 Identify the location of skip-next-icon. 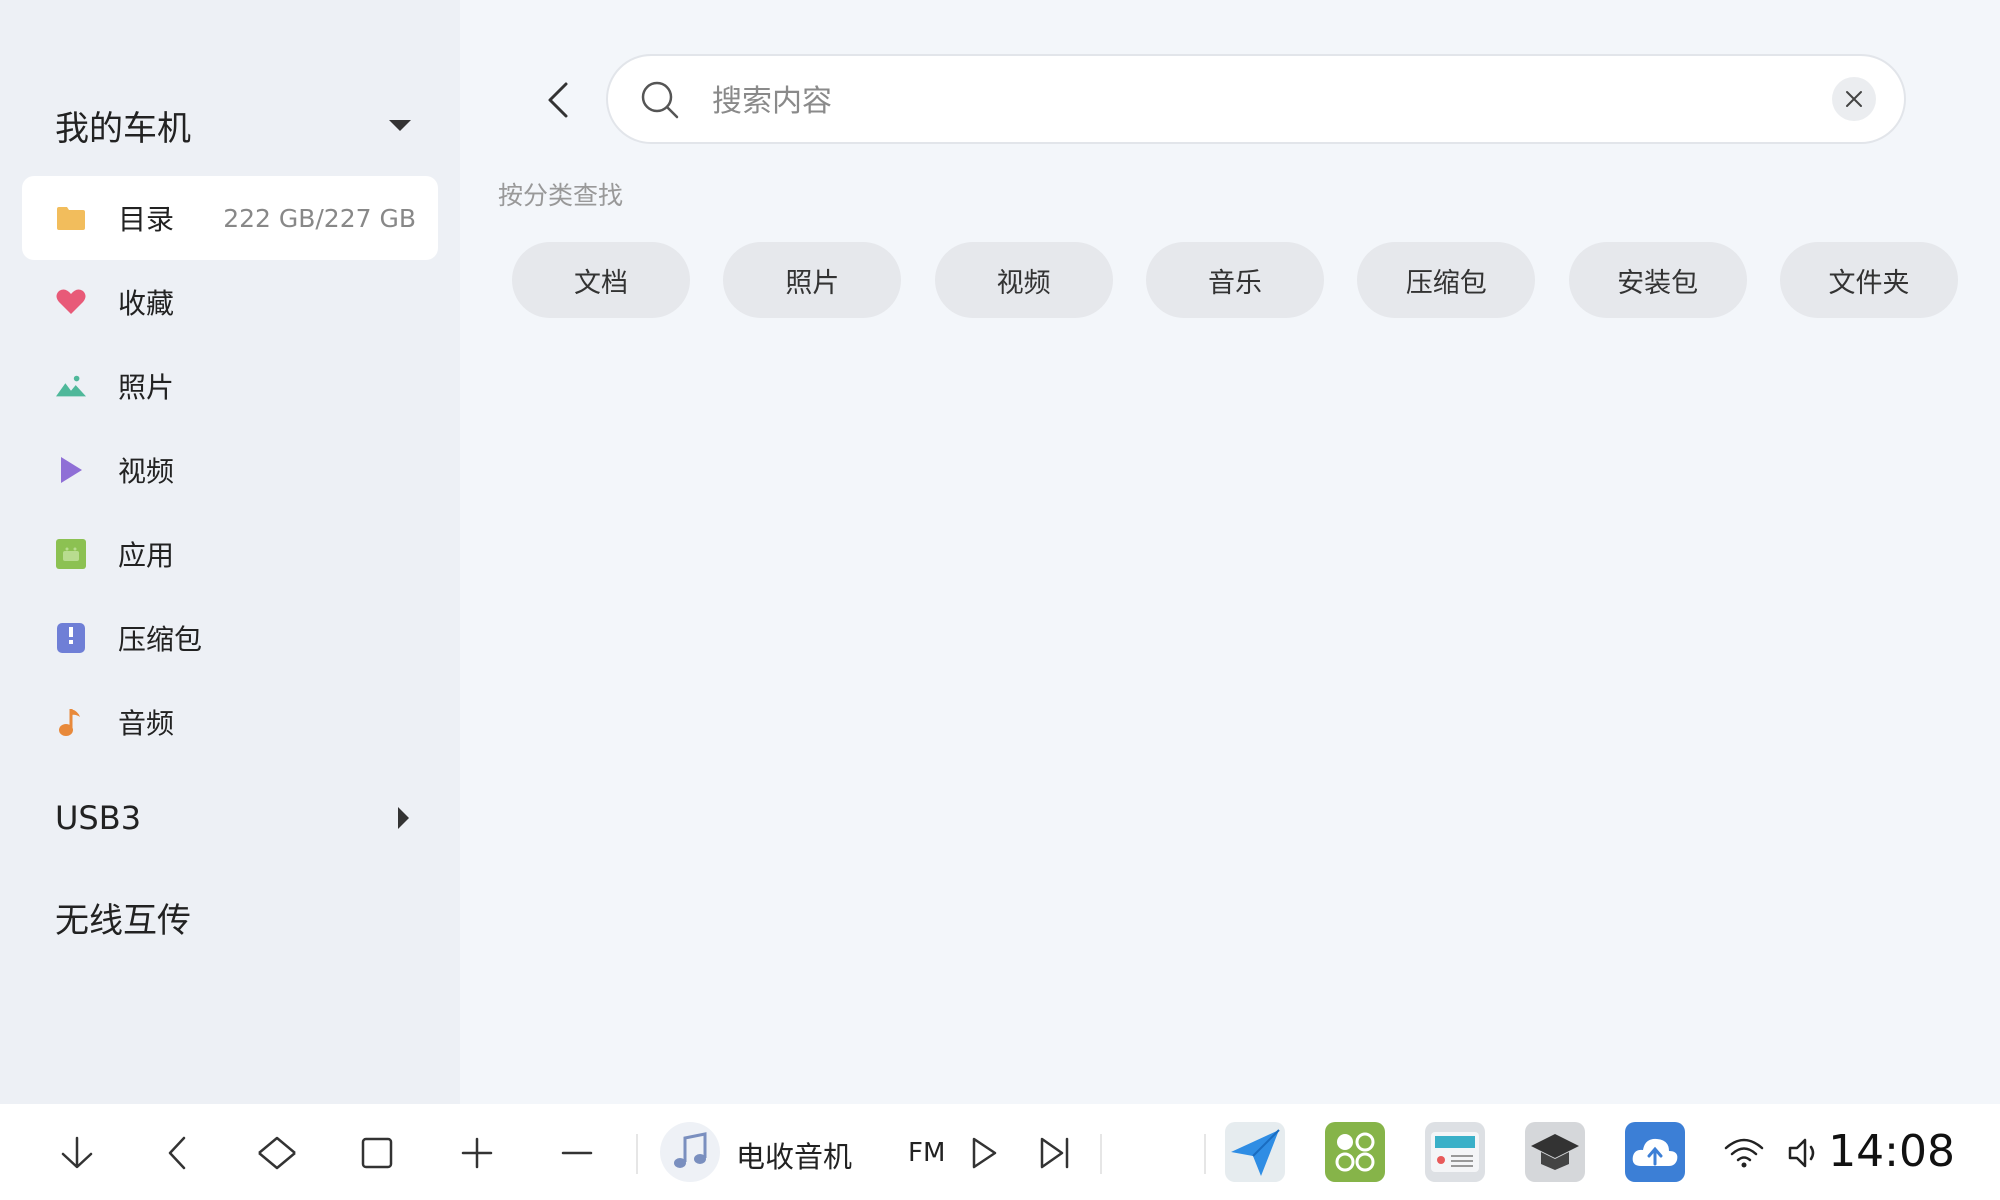
(1054, 1153).